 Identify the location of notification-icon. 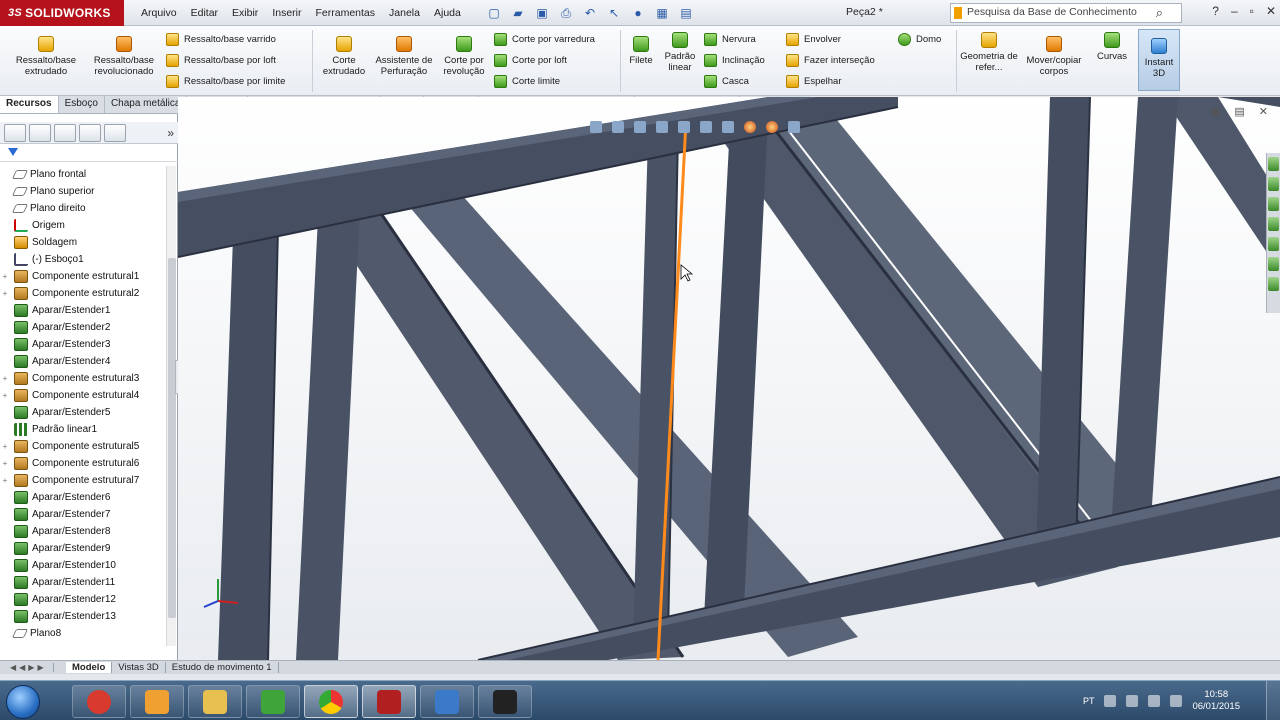
(1154, 701).